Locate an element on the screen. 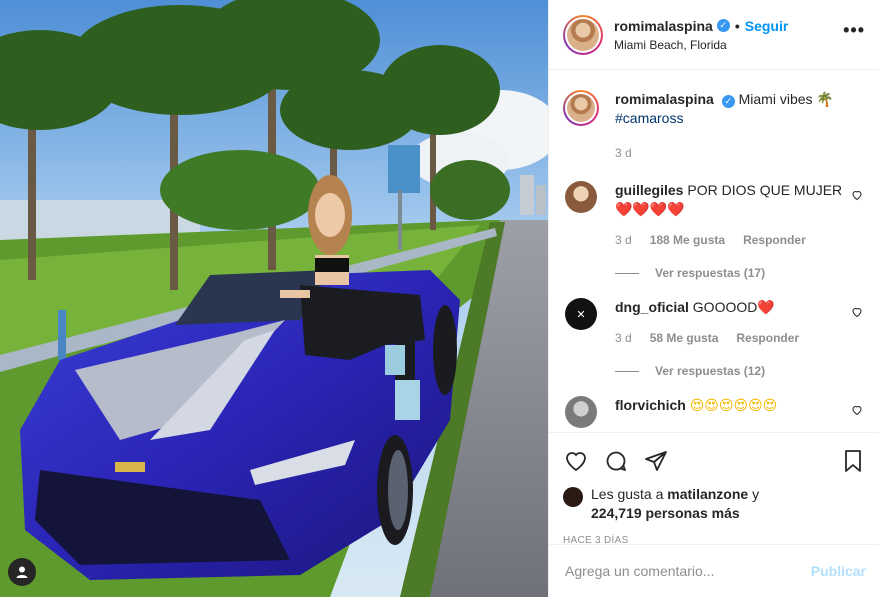 The height and width of the screenshot is (597, 879). liker-avatar is located at coordinates (573, 497).